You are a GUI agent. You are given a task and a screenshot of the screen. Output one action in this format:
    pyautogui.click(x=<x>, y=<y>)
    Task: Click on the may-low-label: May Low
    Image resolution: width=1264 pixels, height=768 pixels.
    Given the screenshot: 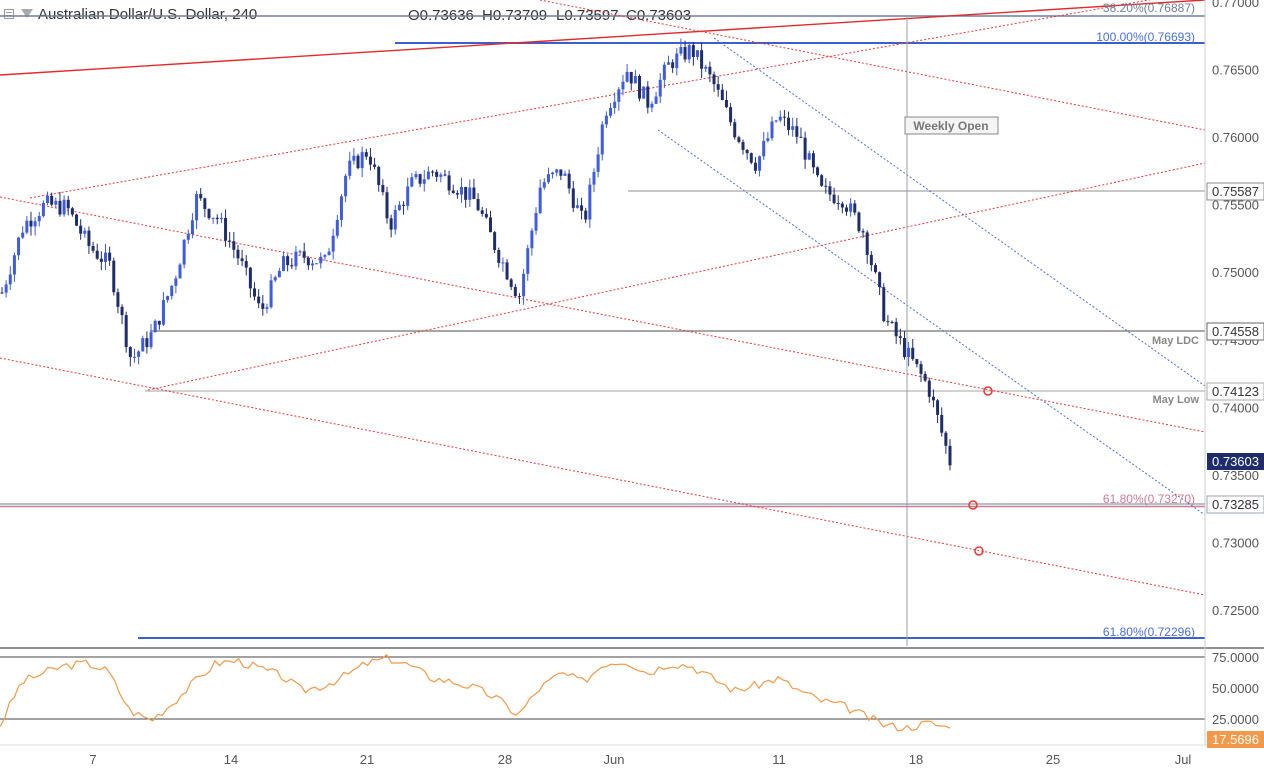 What is the action you would take?
    pyautogui.click(x=1176, y=400)
    